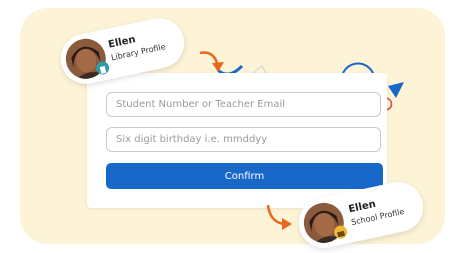 This screenshot has height=253, width=466. What do you see at coordinates (287, 224) in the screenshot?
I see `bottom-arrow-head` at bounding box center [287, 224].